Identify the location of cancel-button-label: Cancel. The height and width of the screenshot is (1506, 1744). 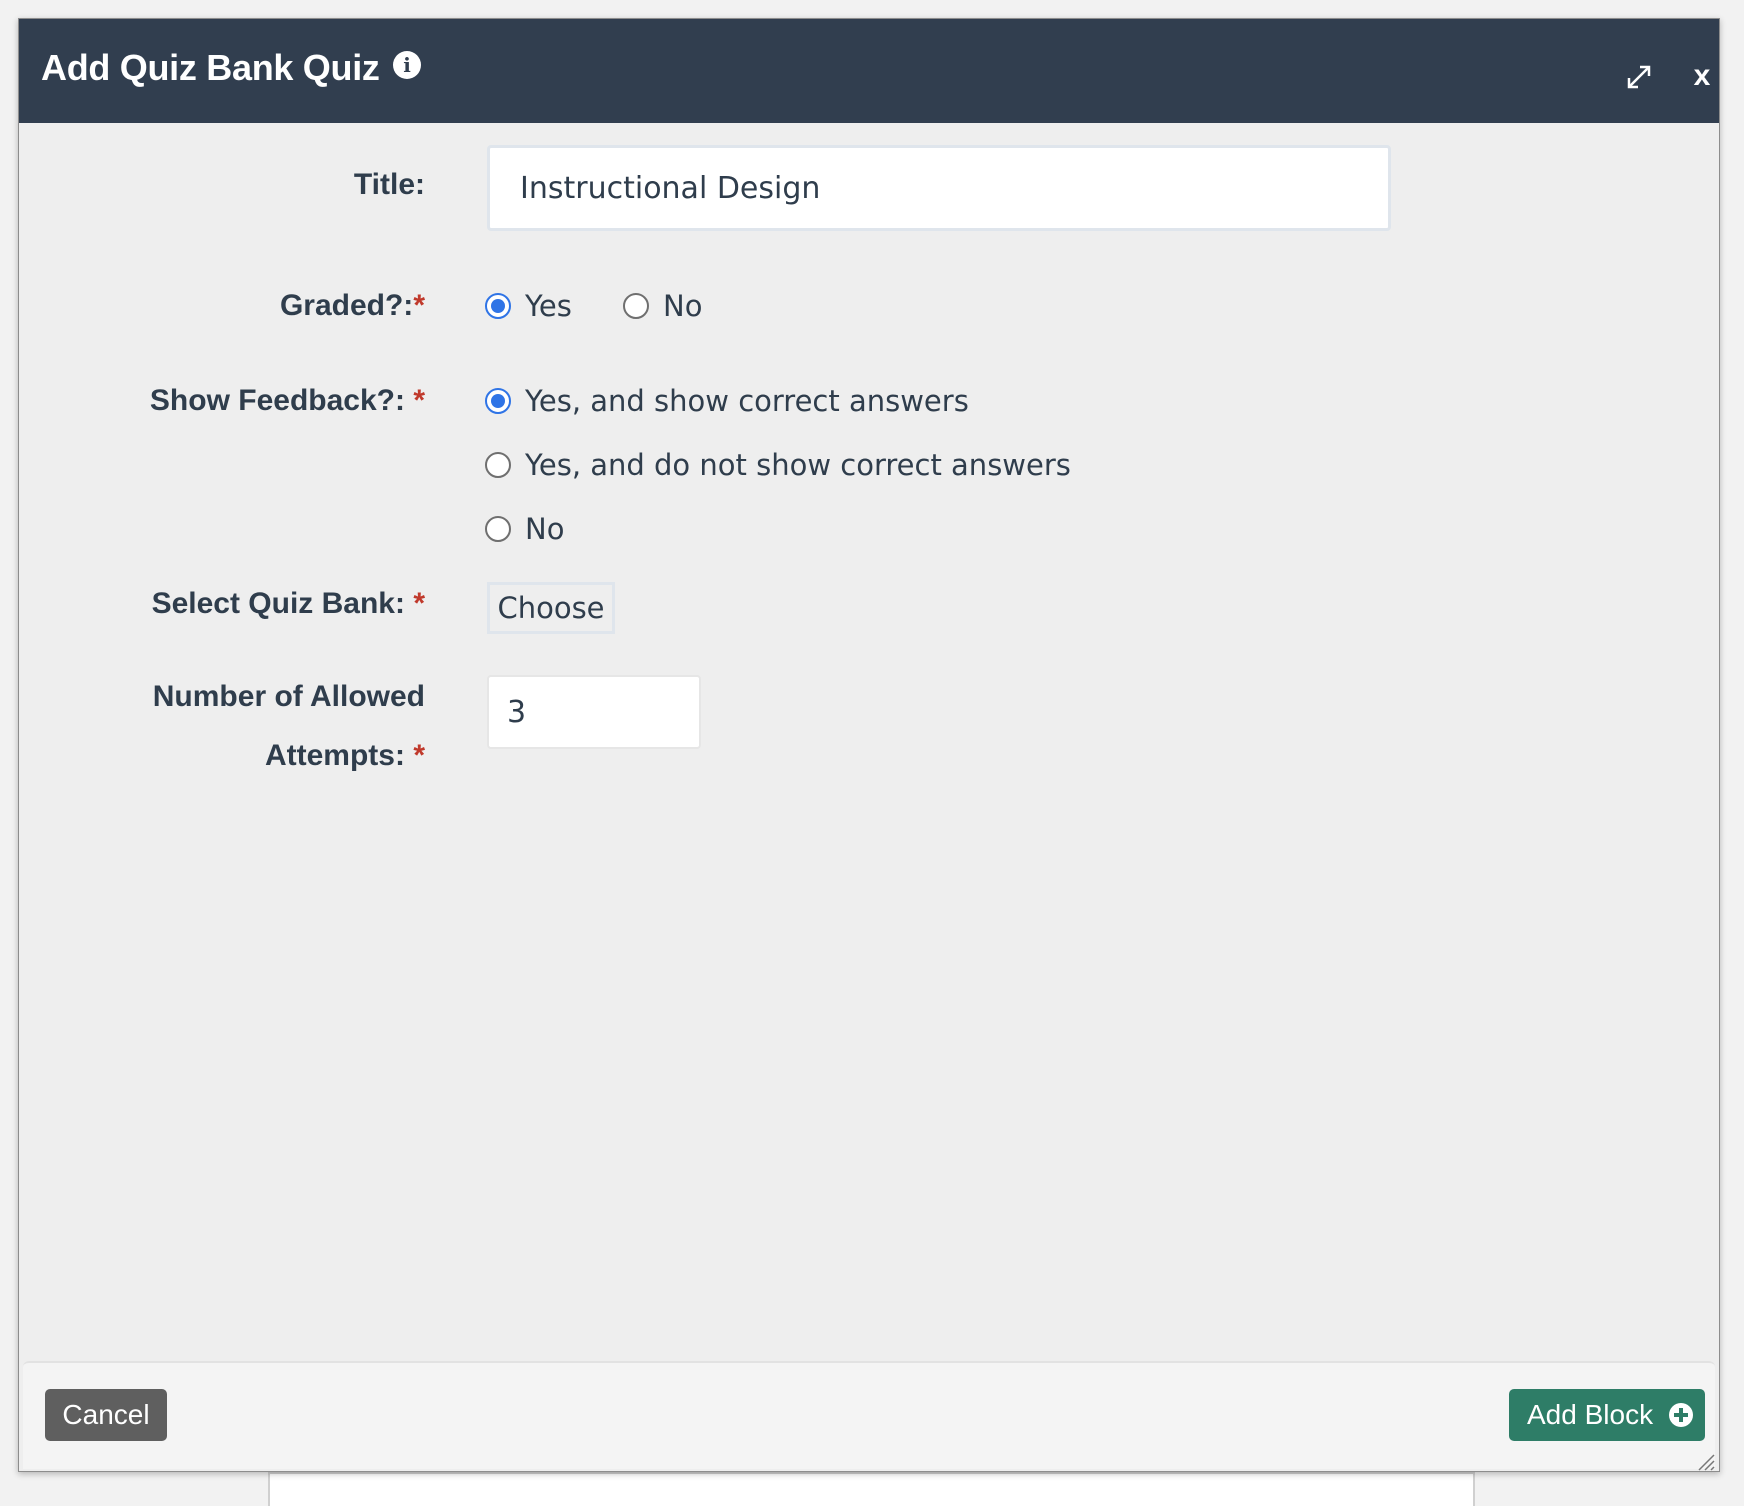
(106, 1414).